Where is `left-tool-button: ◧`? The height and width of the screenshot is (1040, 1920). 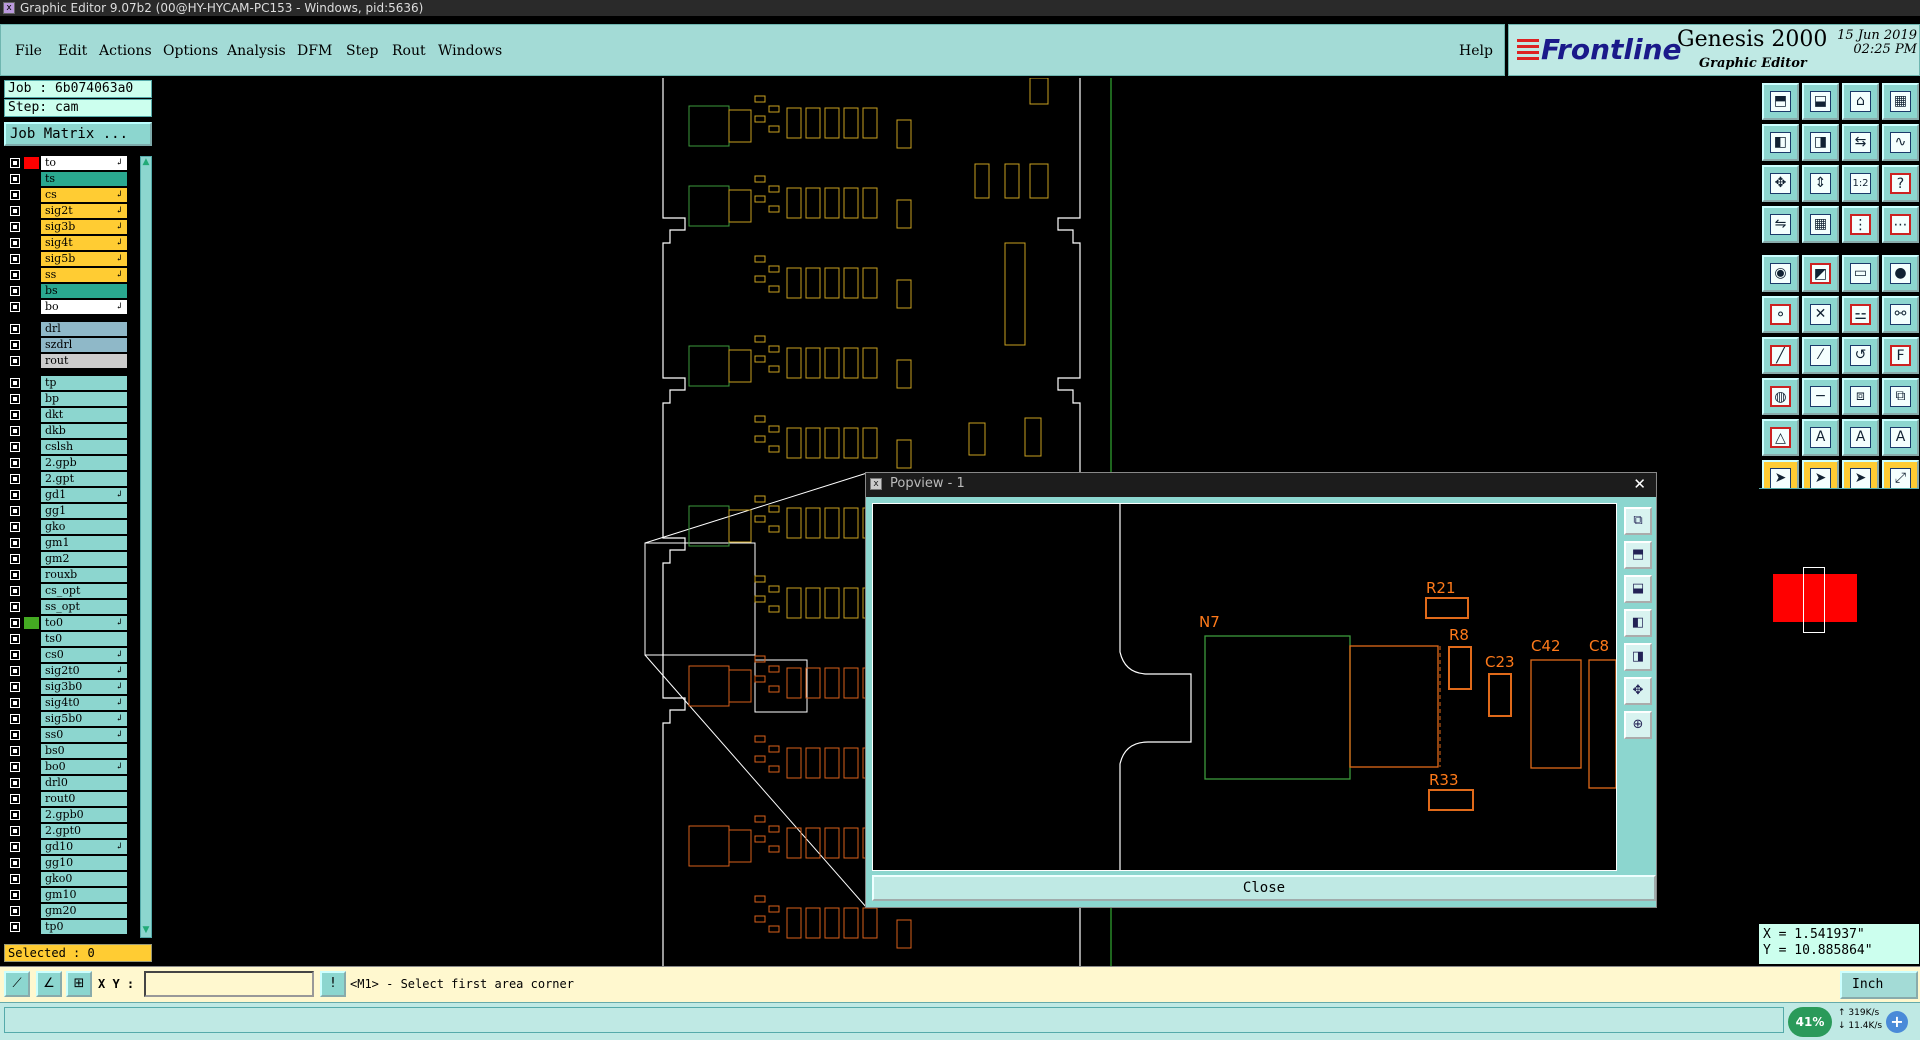
left-tool-button: ◧ is located at coordinates (1780, 142).